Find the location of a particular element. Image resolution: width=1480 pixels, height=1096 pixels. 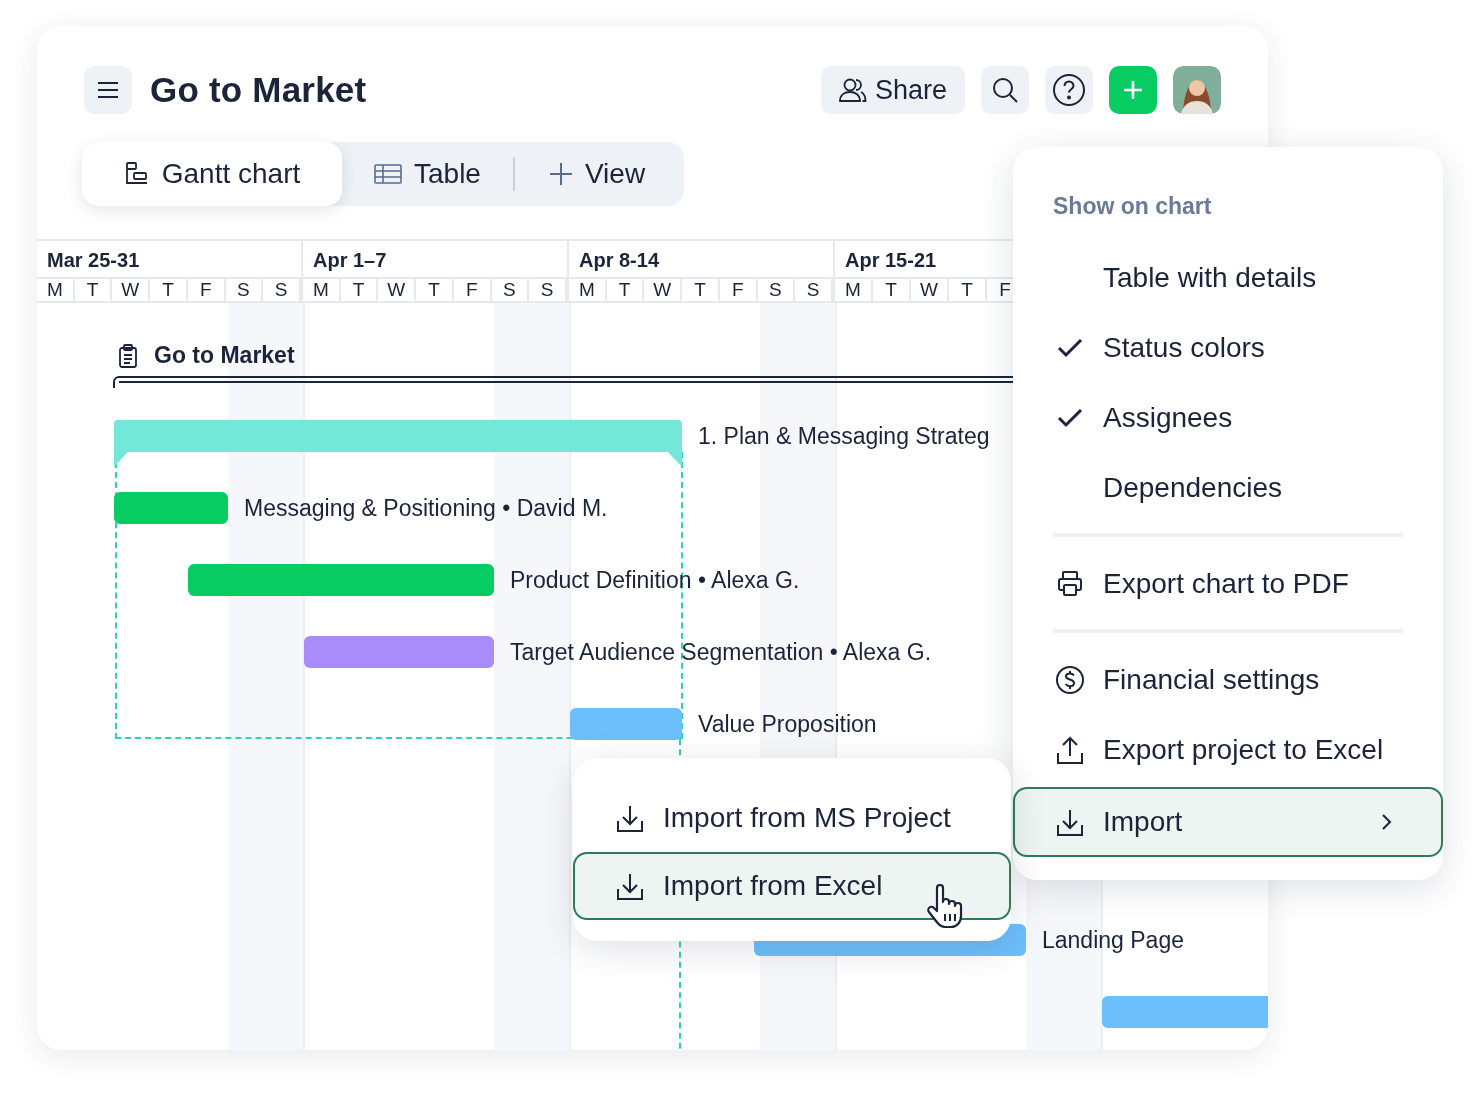

menu-option: Dependencies is located at coordinates (1228, 488).